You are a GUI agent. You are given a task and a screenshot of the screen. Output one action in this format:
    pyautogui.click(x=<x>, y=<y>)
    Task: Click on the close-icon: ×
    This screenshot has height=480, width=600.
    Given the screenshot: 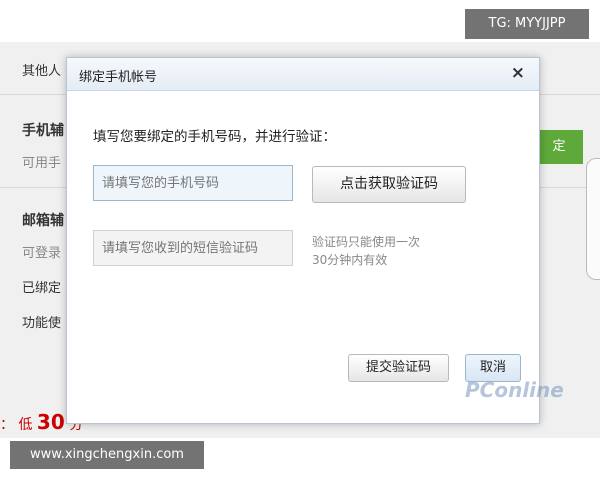 What is the action you would take?
    pyautogui.click(x=518, y=73)
    